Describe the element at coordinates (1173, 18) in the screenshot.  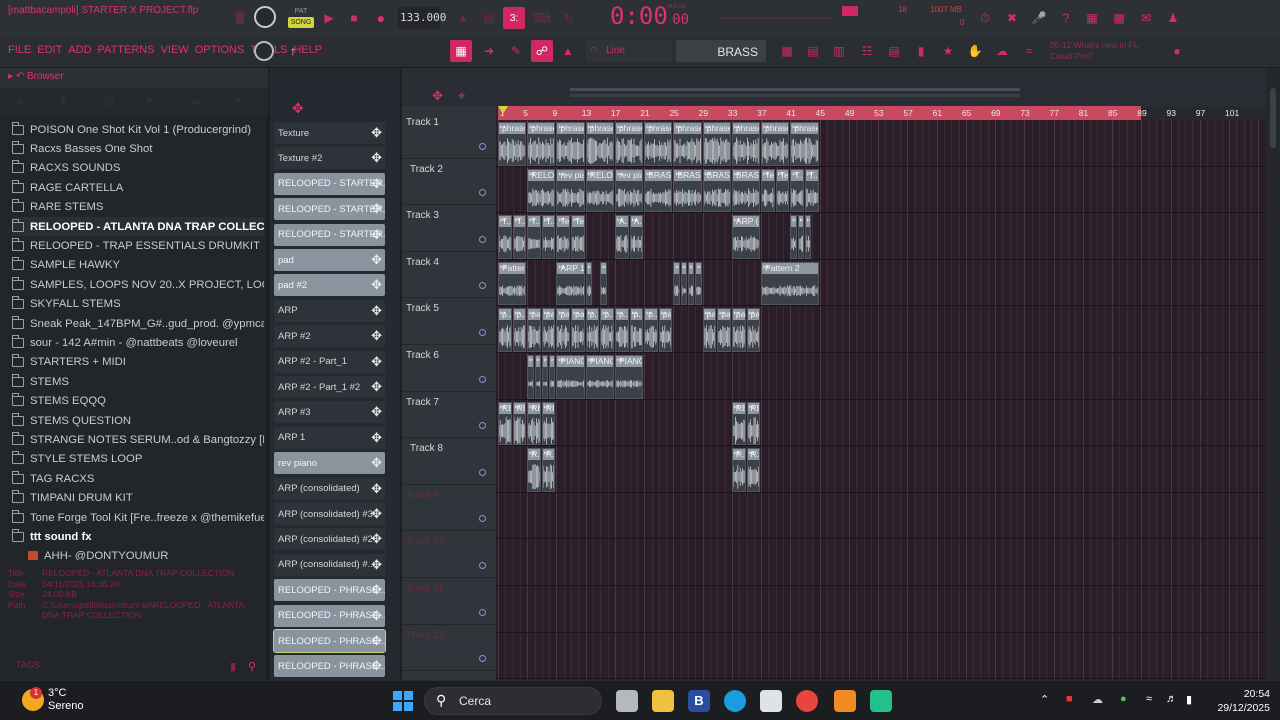
I see `user-icon: ♟` at that location.